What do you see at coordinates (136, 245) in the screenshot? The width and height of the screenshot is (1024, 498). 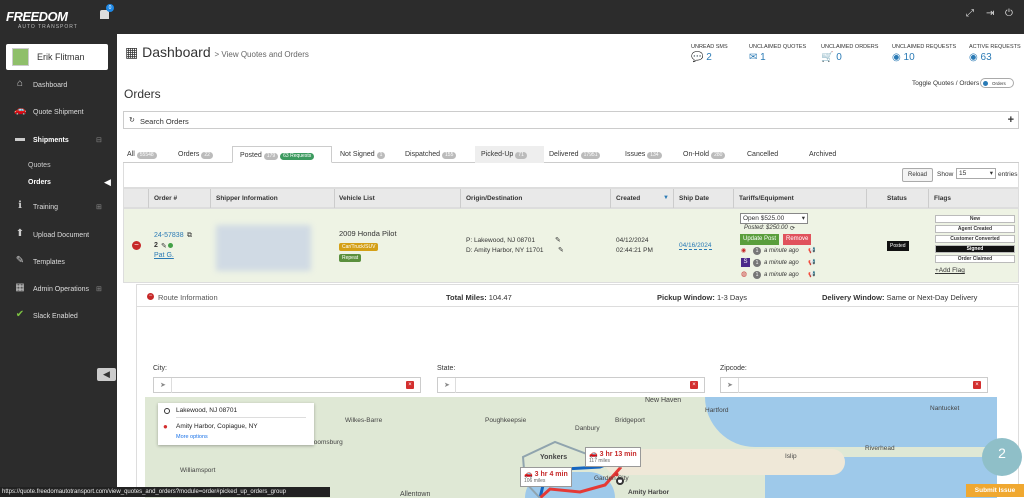 I see `collapse-row-icon: −` at bounding box center [136, 245].